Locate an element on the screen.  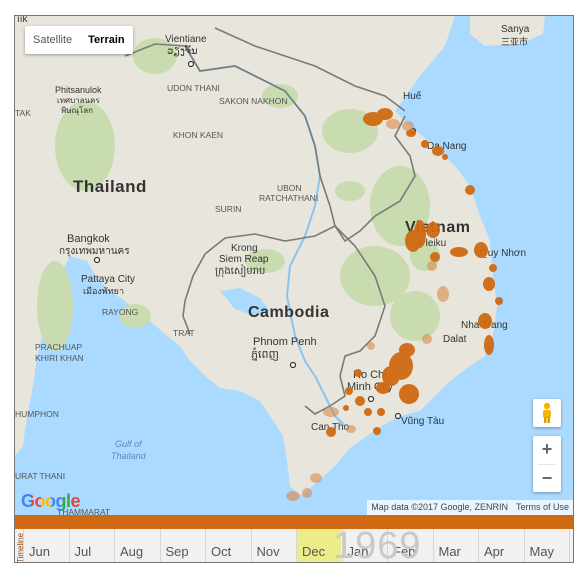
region-label-tak: TAK is located at coordinates (23, 113).